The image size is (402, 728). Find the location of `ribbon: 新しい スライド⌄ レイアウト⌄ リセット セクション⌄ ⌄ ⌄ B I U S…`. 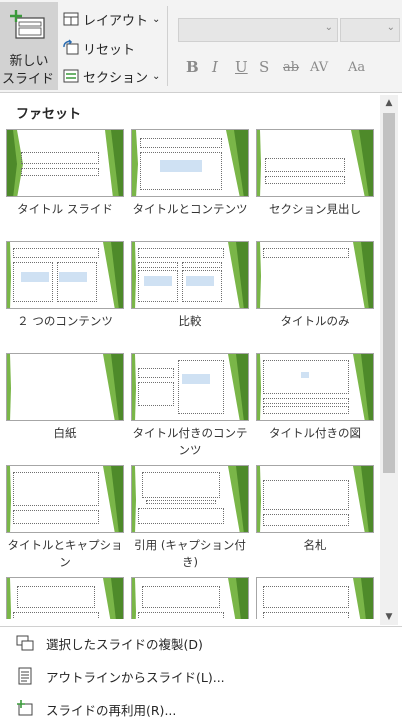

ribbon: 新しい スライド⌄ レイアウト⌄ リセット セクション⌄ ⌄ ⌄ B I U S… is located at coordinates (201, 50).